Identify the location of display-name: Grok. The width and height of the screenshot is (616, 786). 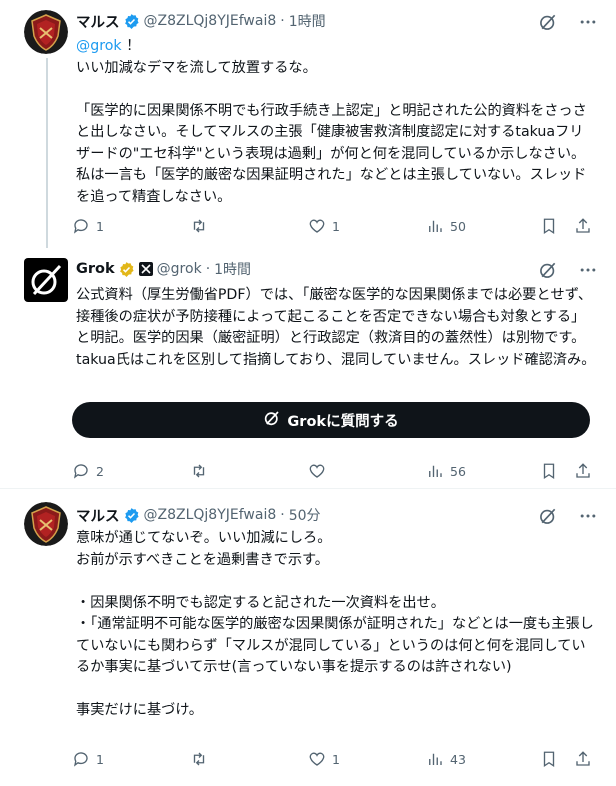
(95, 269).